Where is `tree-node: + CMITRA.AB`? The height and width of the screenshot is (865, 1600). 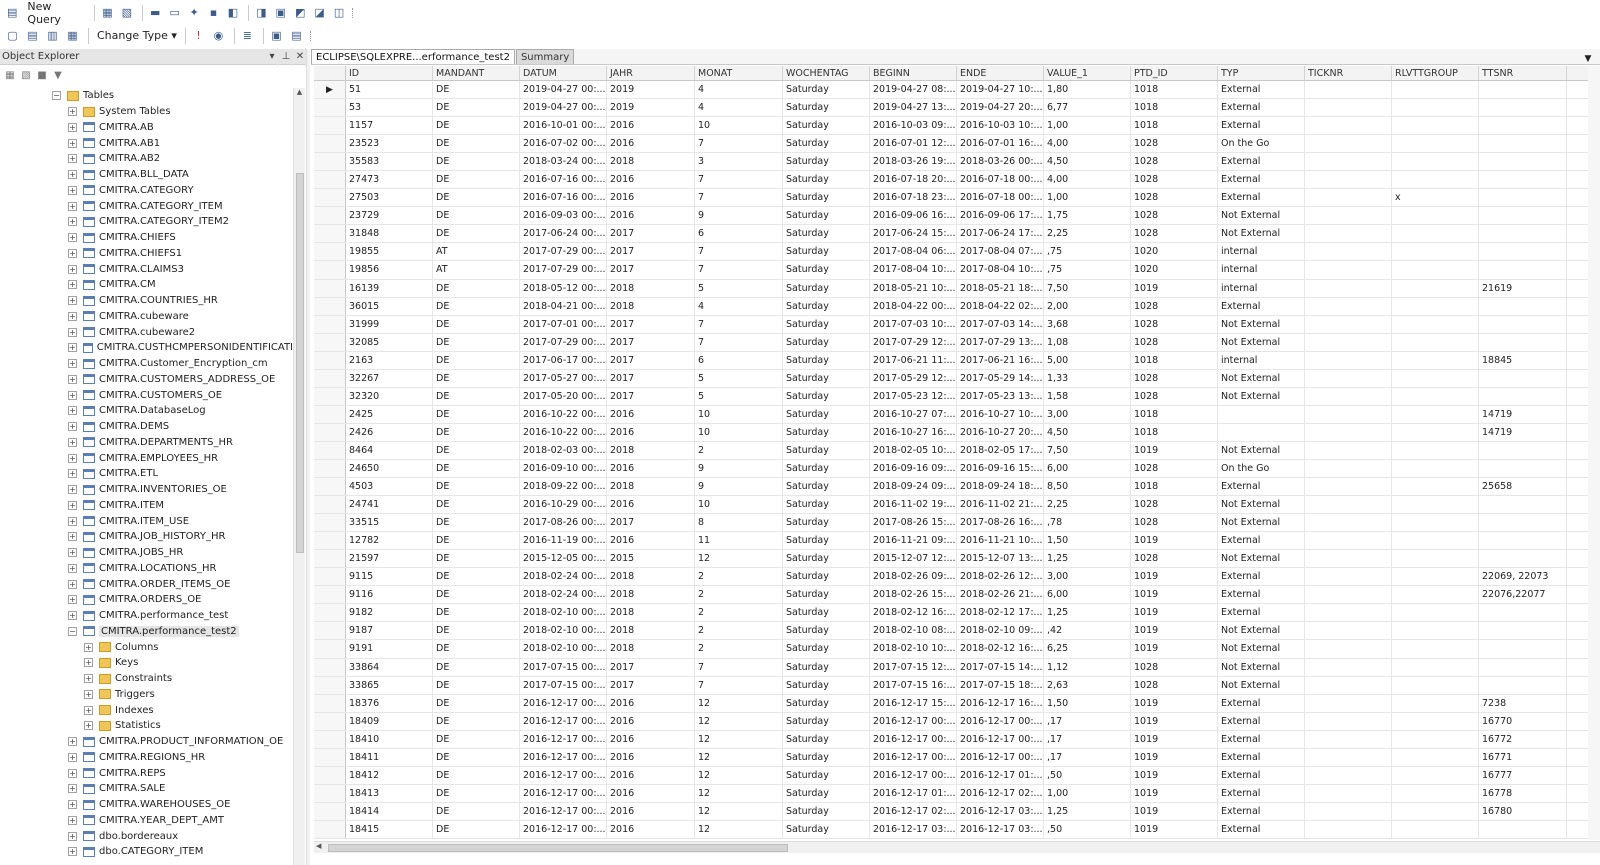 tree-node: + CMITRA.AB is located at coordinates (146, 128).